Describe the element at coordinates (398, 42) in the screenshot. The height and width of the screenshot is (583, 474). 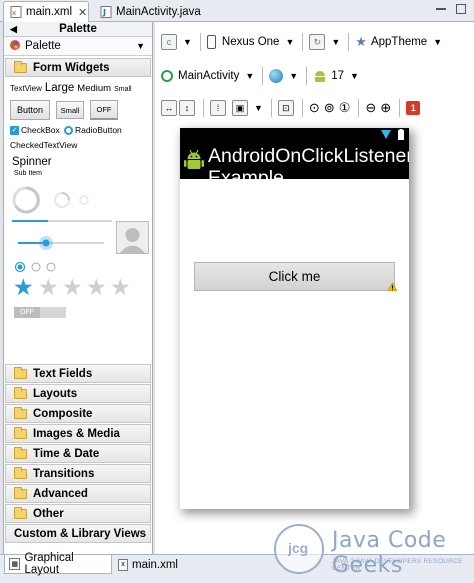
I see `theme-chooser: ★ AppTheme ▼` at that location.